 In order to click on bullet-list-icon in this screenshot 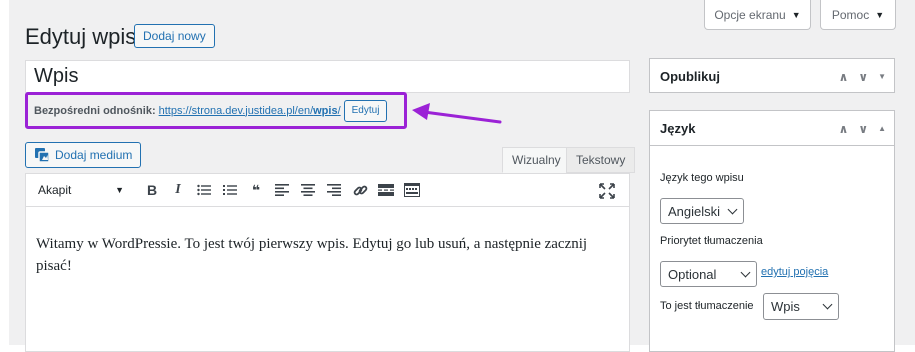, I will do `click(204, 190)`.